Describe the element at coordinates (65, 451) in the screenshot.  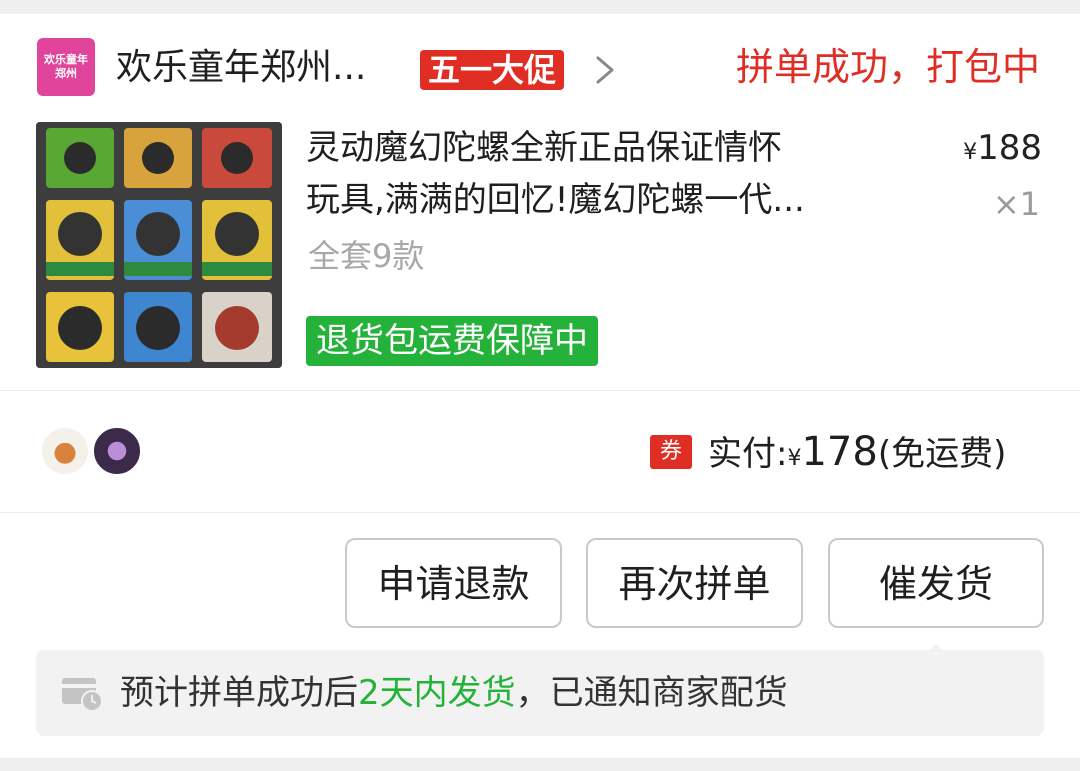
I see `avatar-cartoon-icon` at that location.